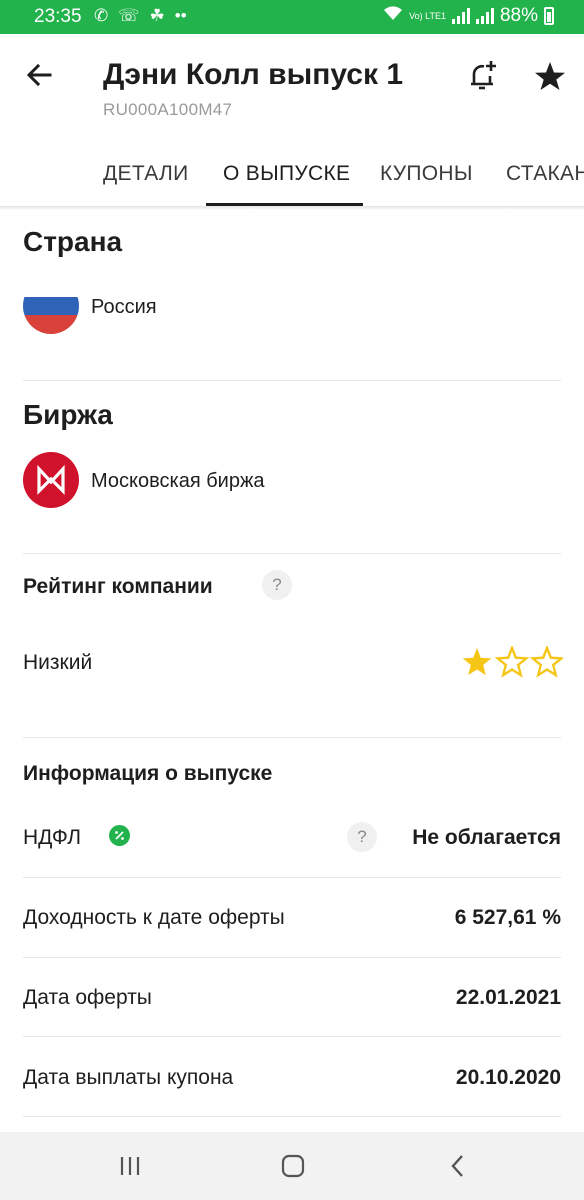  I want to click on exchange-title: Биржа, so click(68, 414).